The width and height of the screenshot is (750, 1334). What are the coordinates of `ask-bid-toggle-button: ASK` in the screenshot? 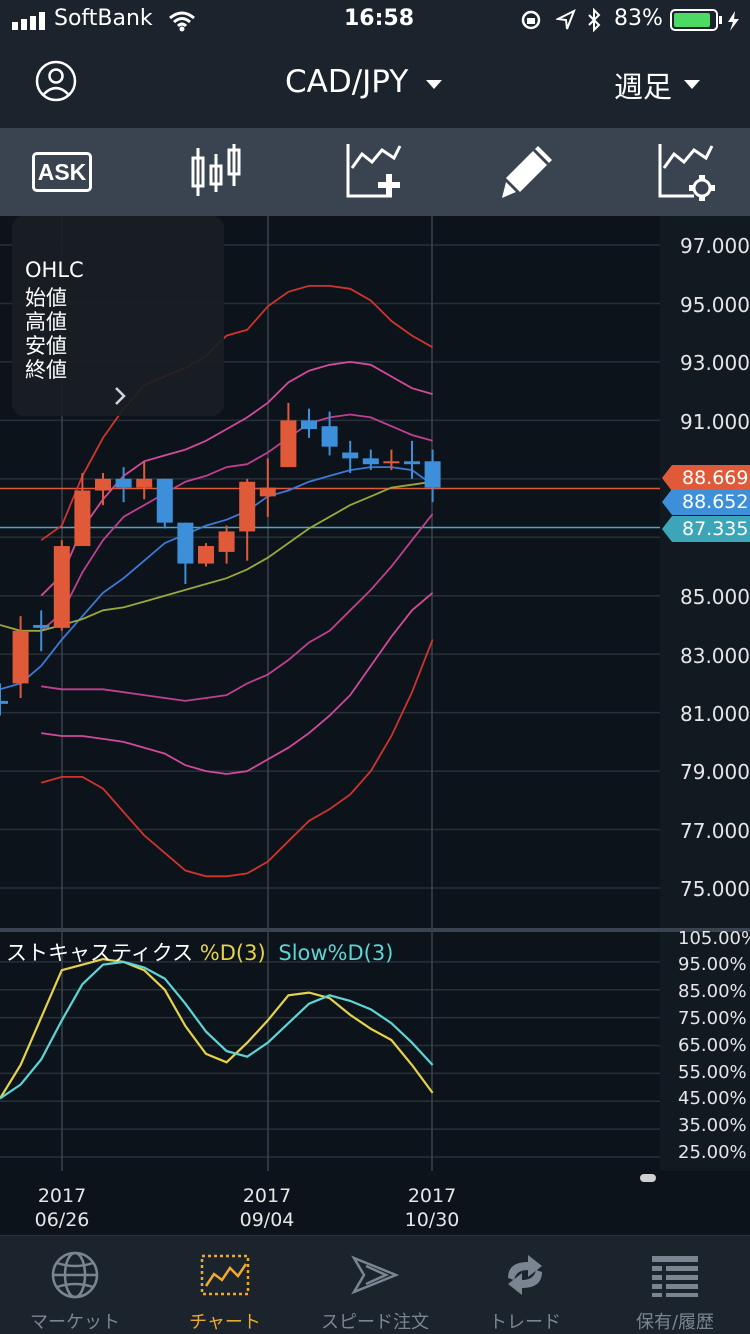 It's located at (62, 172).